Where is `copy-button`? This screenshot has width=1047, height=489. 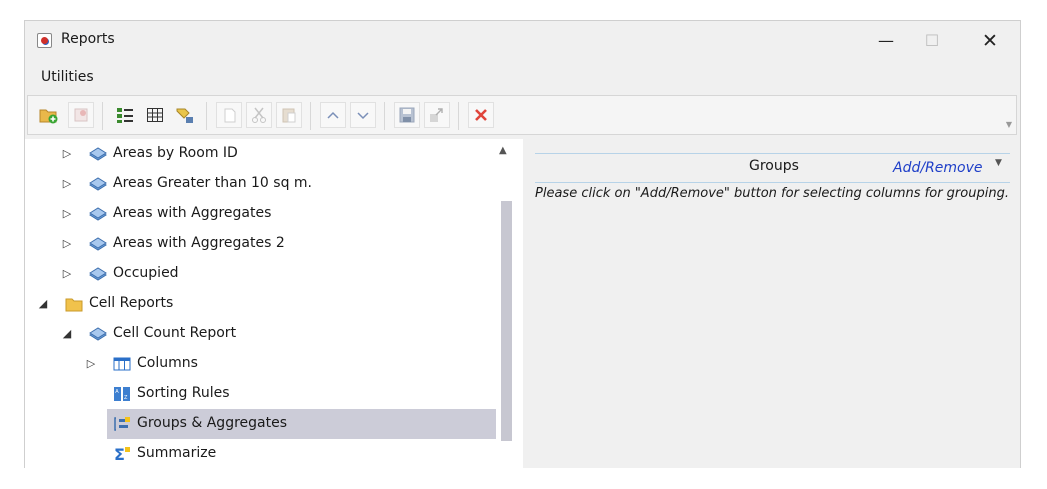 copy-button is located at coordinates (229, 115).